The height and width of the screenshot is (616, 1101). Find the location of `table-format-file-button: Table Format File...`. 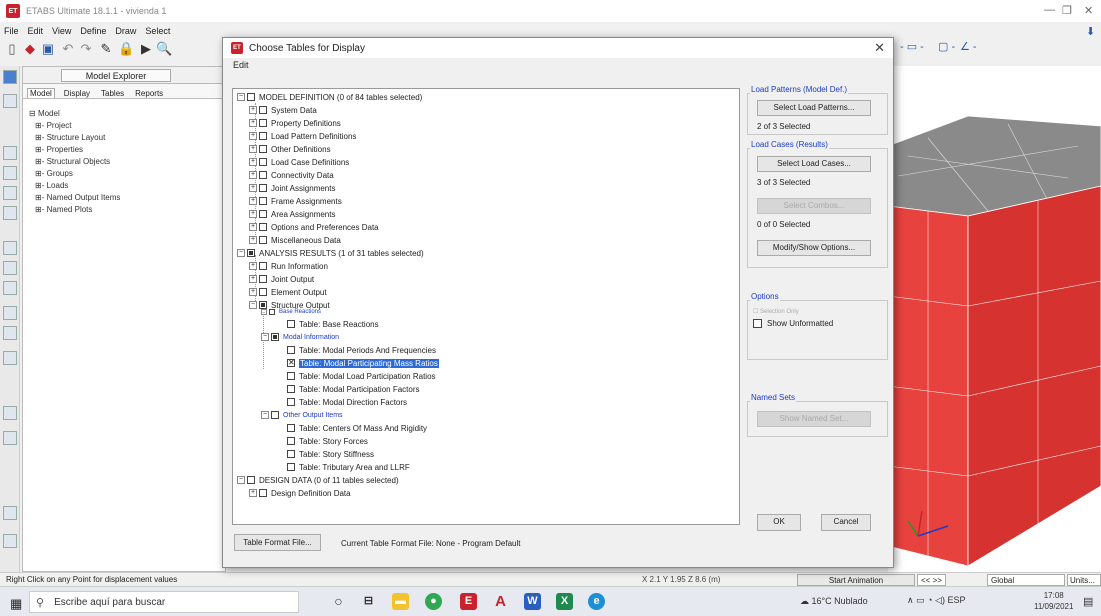

table-format-file-button: Table Format File... is located at coordinates (277, 542).